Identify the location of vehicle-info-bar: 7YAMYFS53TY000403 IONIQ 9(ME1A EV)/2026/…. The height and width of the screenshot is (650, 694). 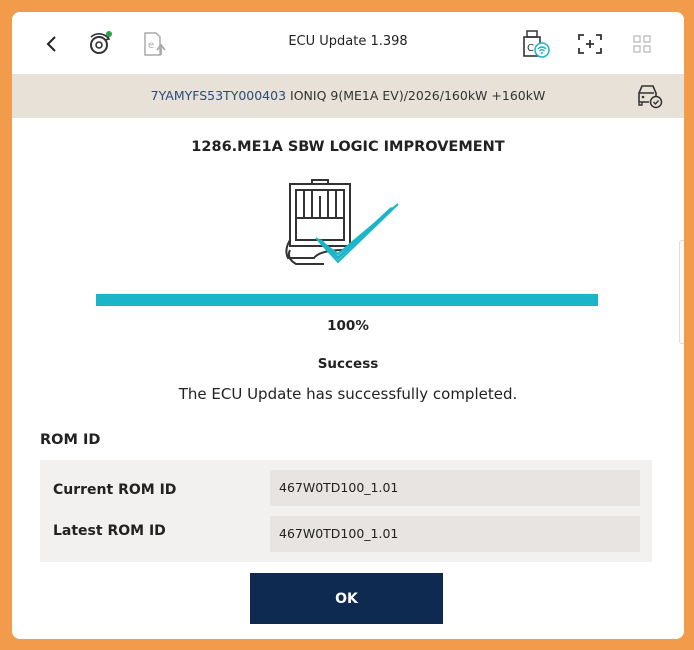
(348, 96).